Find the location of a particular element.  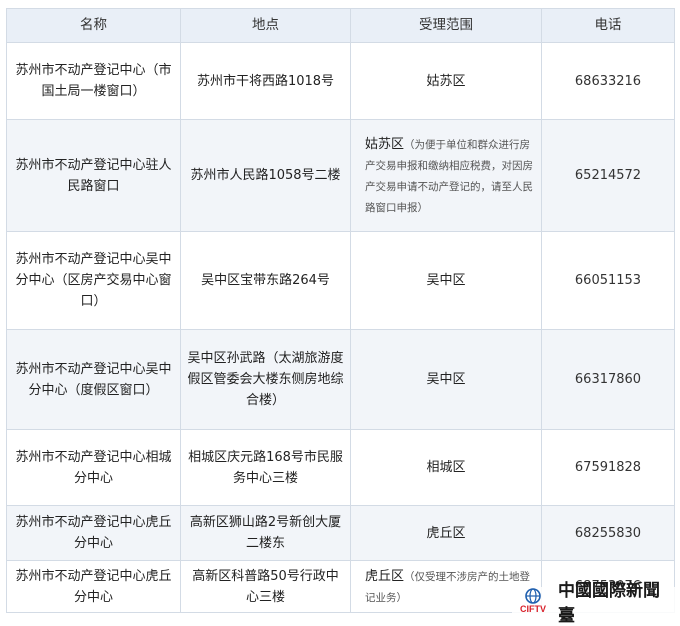

office-address: 高新区狮山路2号新创大厦二楼东 is located at coordinates (265, 533).